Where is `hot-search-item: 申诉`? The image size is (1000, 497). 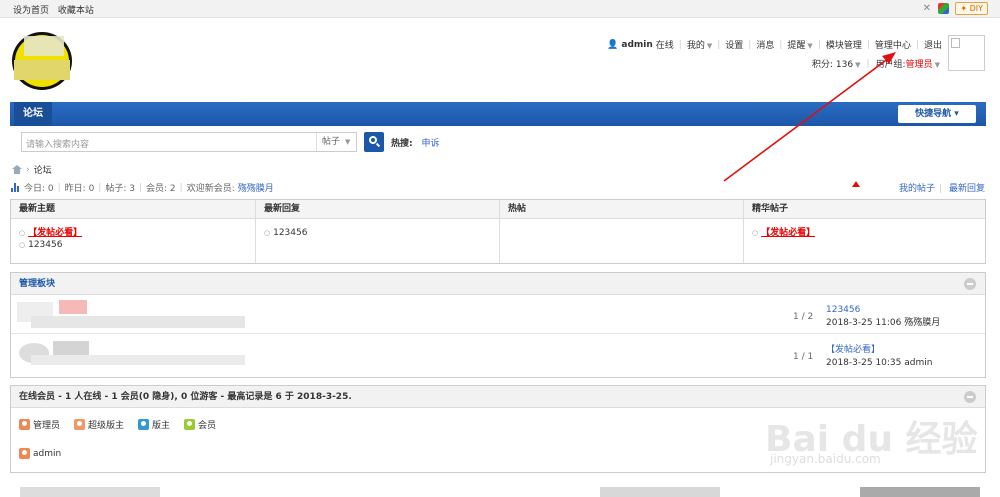 hot-search-item: 申诉 is located at coordinates (430, 144).